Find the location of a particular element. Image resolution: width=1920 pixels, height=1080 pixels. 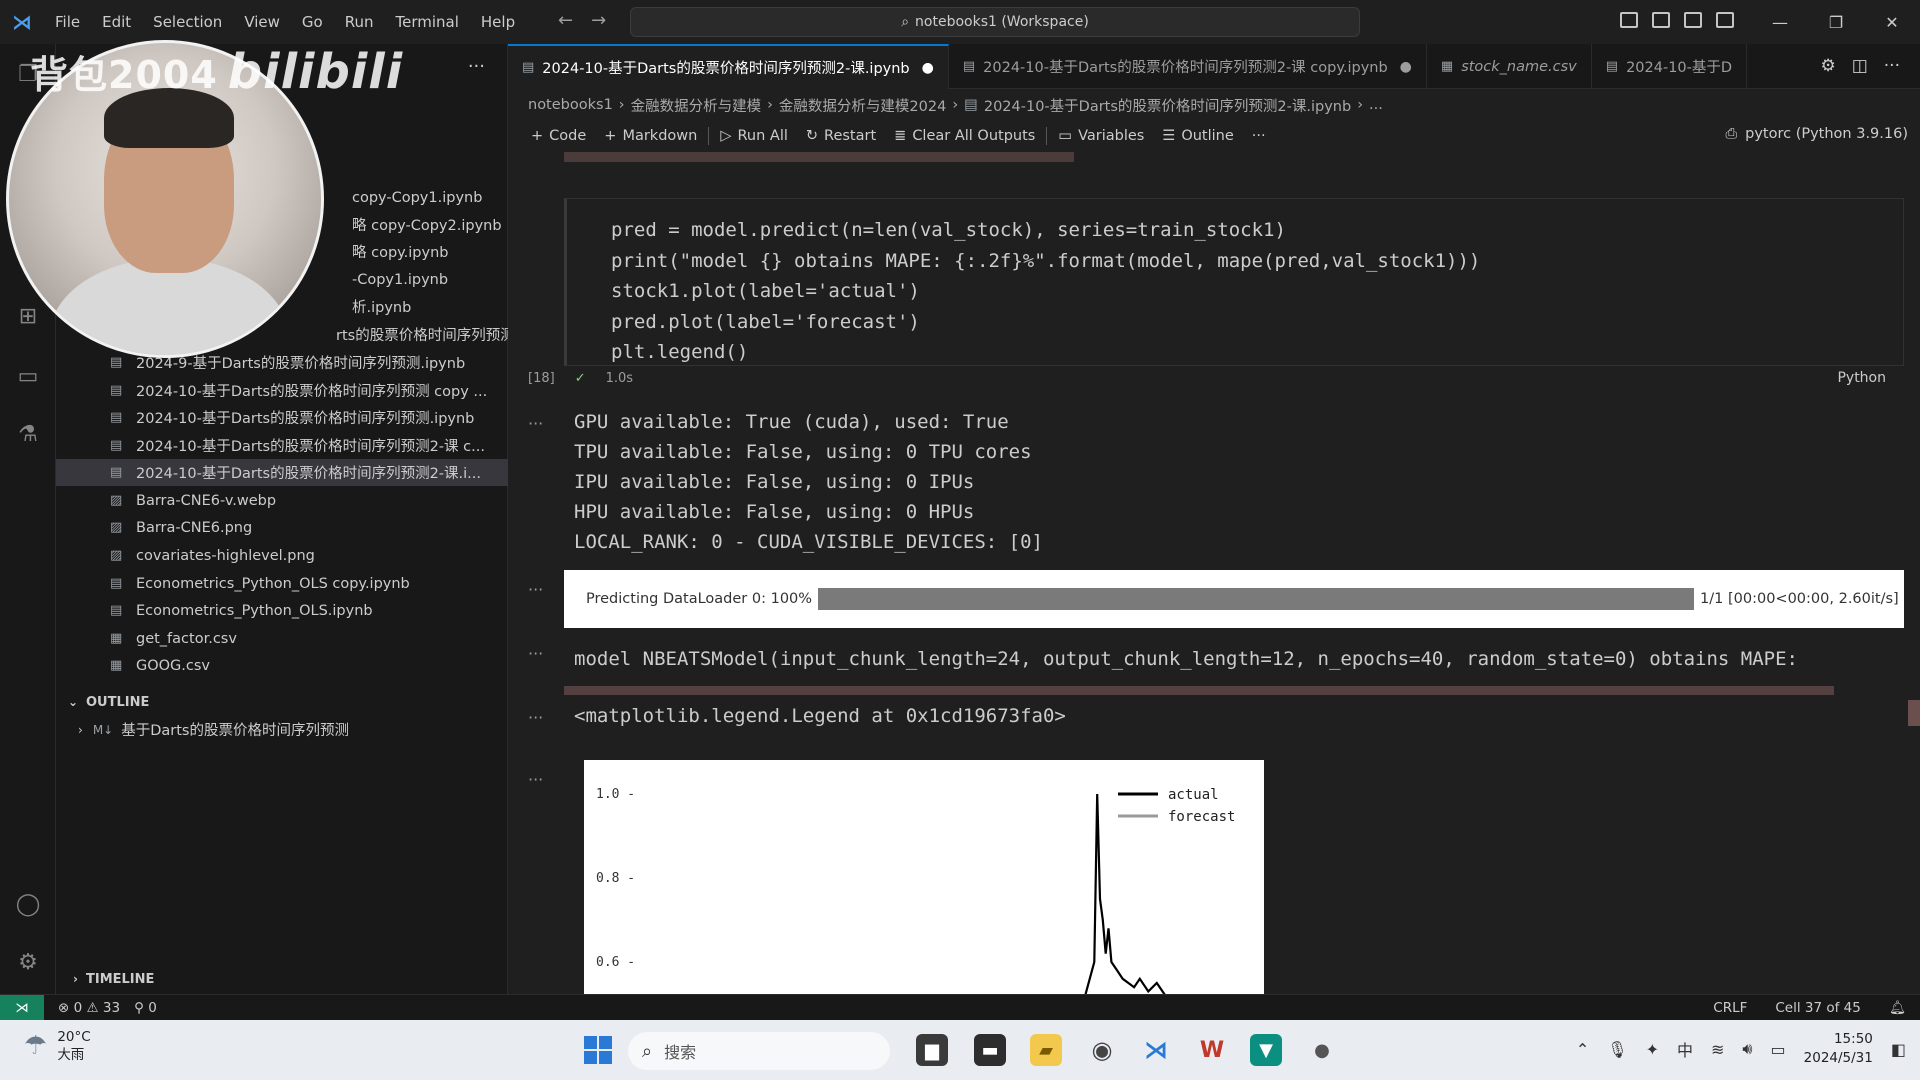

problems-indicator: ⊗ 0 ⚠ 33 is located at coordinates (89, 1008).